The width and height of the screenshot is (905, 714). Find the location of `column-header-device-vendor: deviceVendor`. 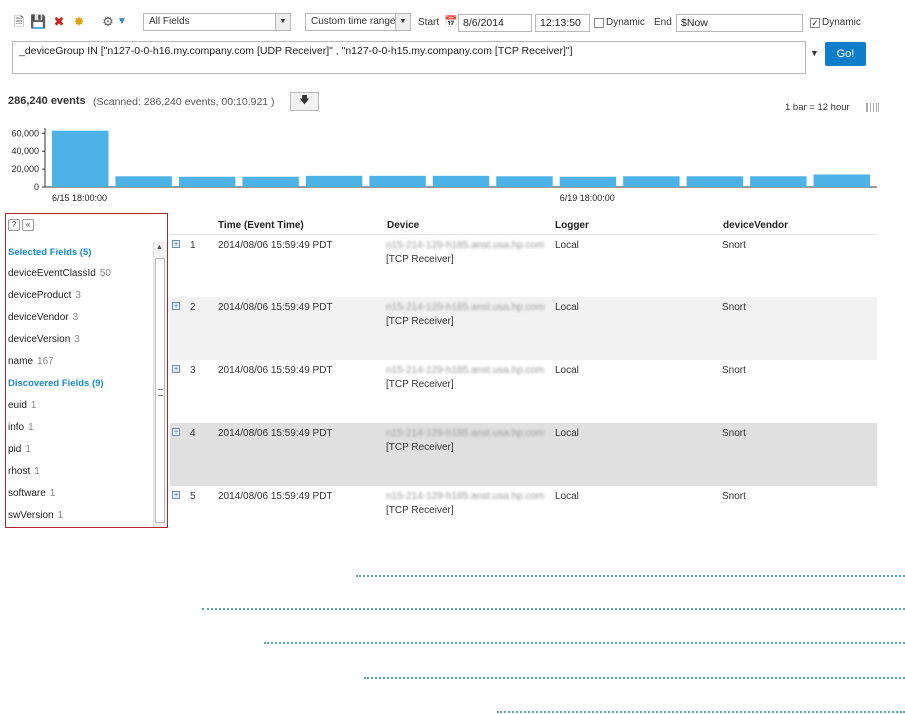

column-header-device-vendor: deviceVendor is located at coordinates (755, 225).